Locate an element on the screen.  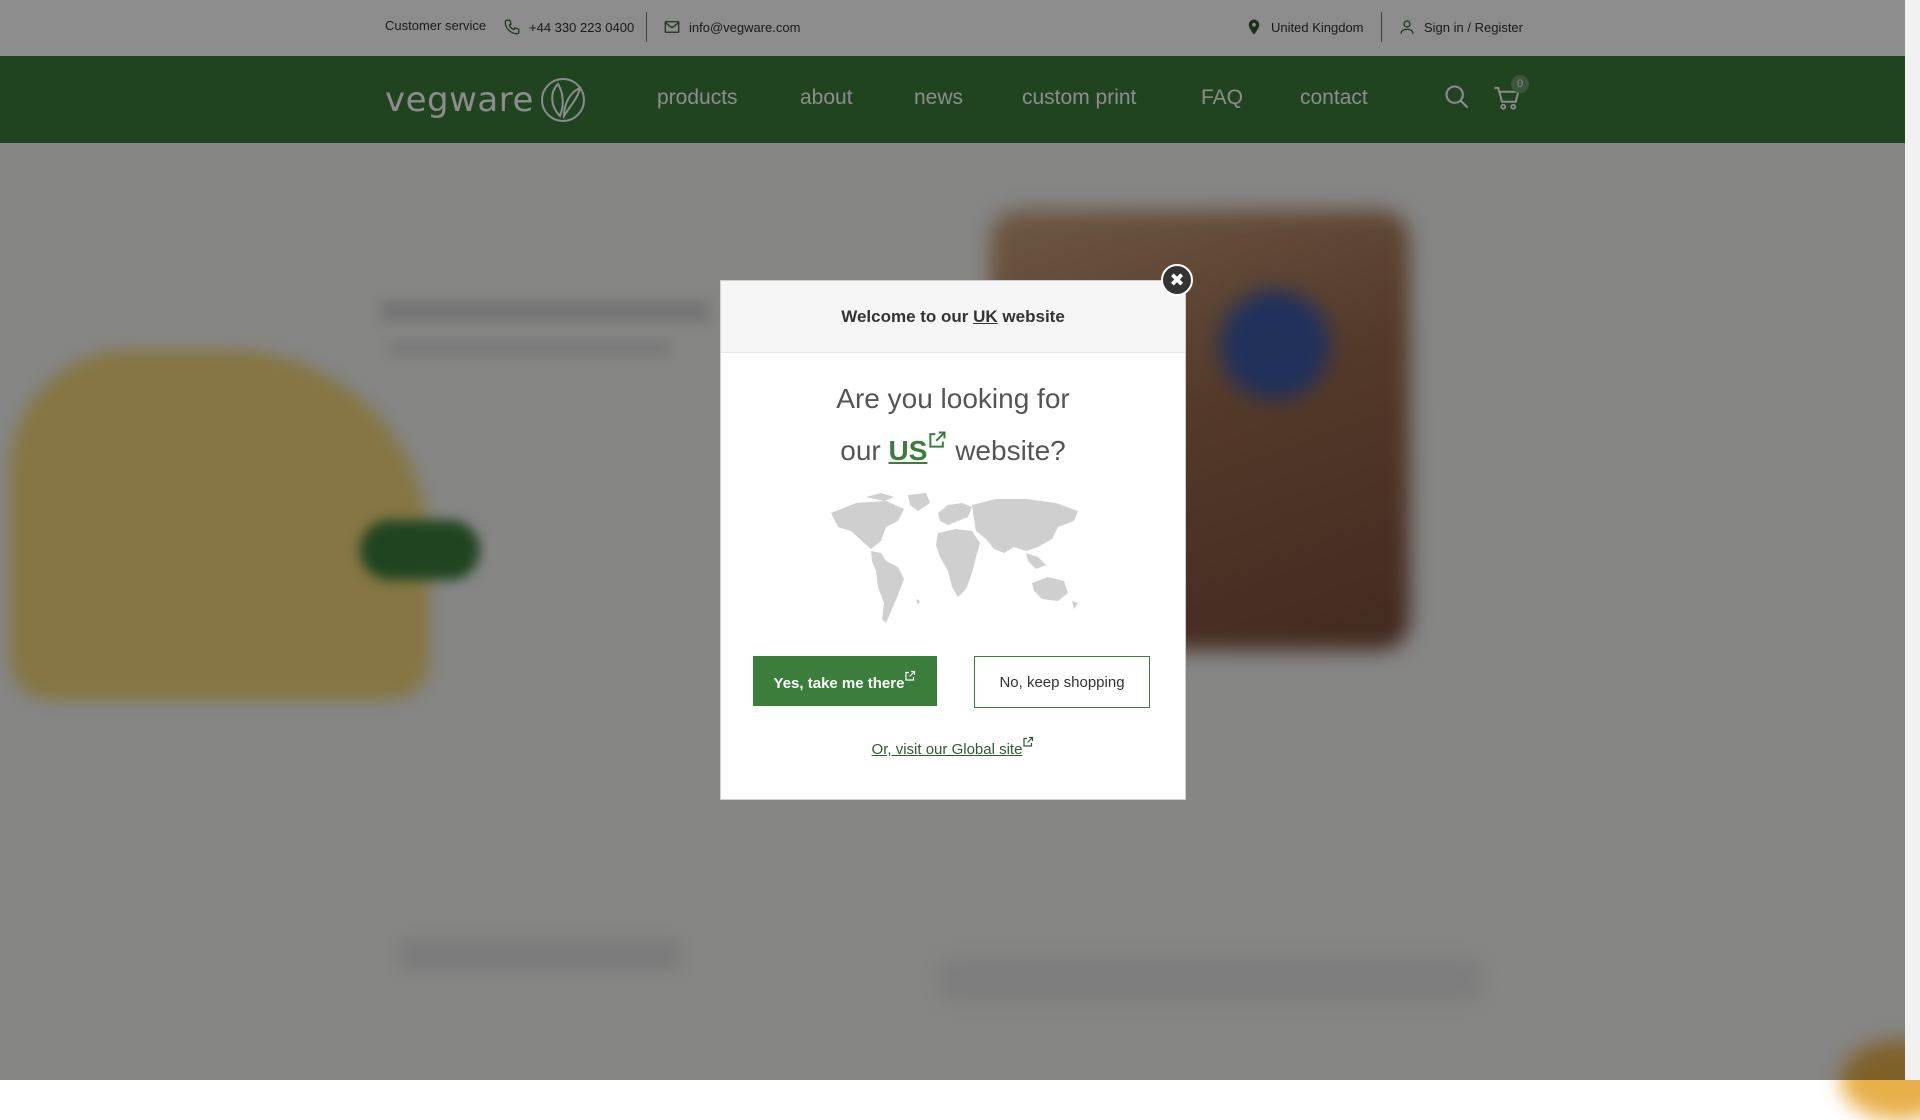
modal-title: Welcome to our UK website is located at coordinates (953, 317).